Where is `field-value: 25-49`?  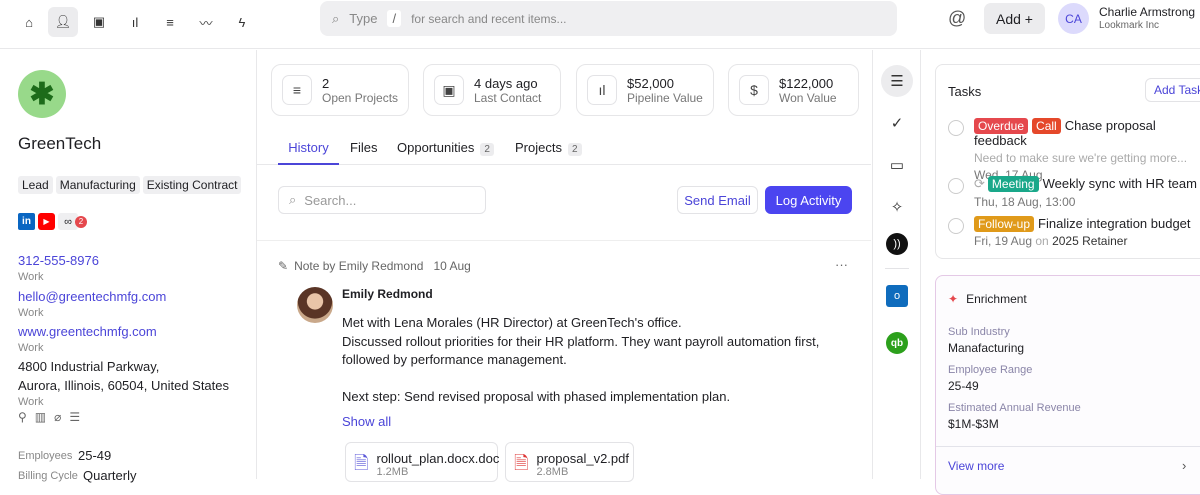 field-value: 25-49 is located at coordinates (963, 386).